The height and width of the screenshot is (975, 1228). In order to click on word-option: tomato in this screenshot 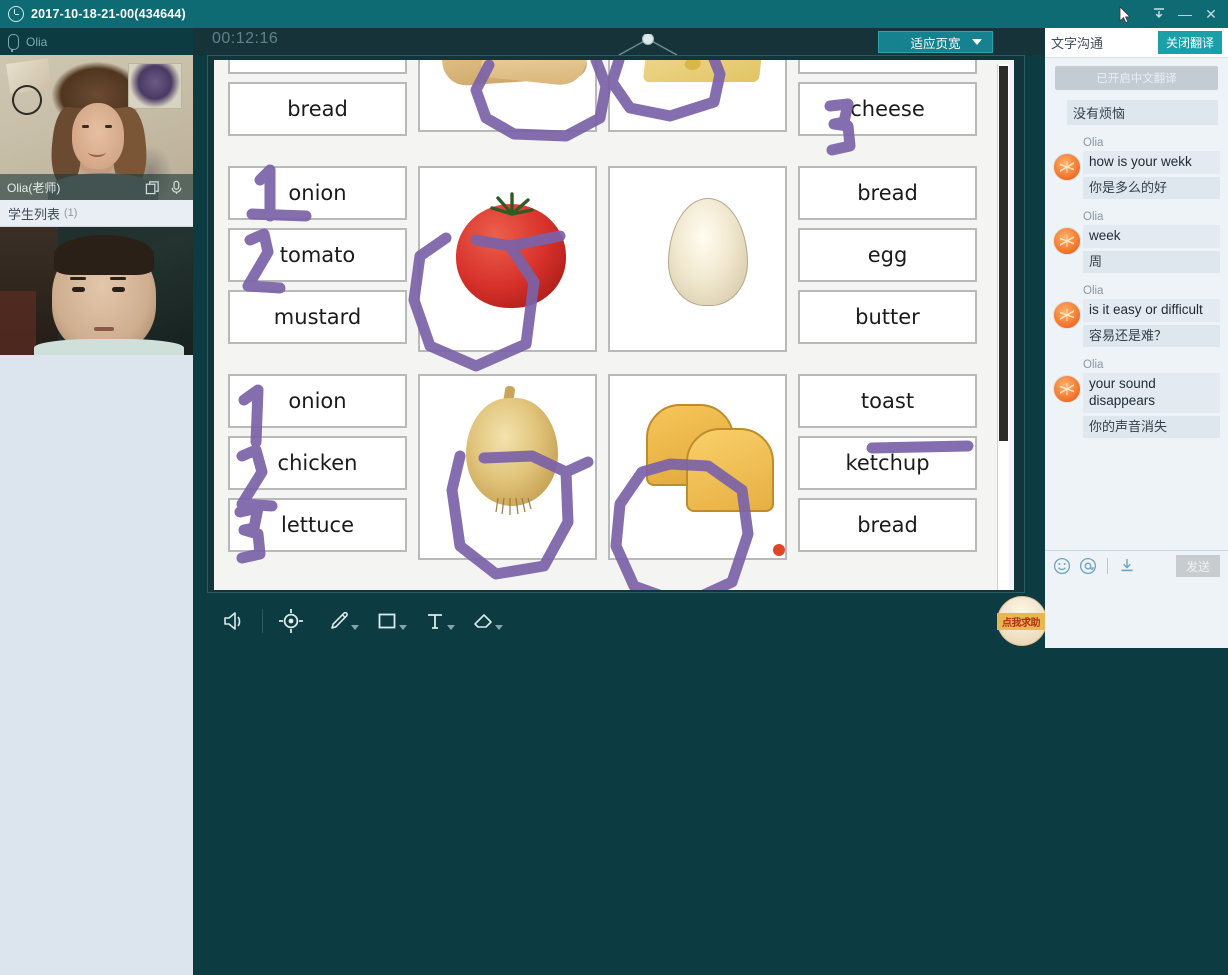, I will do `click(317, 255)`.